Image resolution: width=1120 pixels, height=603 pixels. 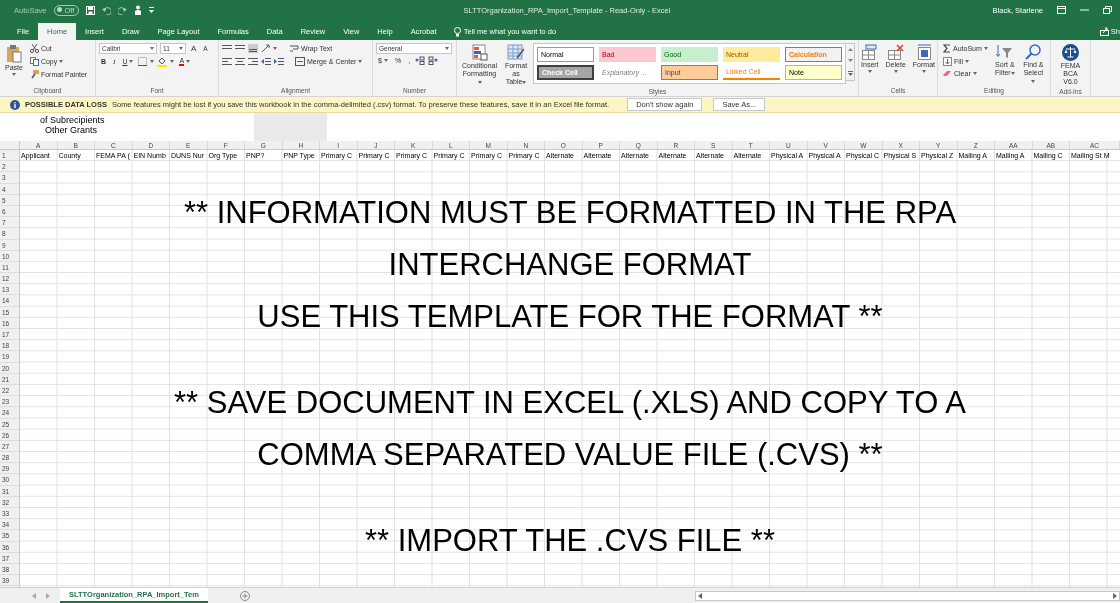 What do you see at coordinates (433, 60) in the screenshot?
I see `decrease-decimal-icon` at bounding box center [433, 60].